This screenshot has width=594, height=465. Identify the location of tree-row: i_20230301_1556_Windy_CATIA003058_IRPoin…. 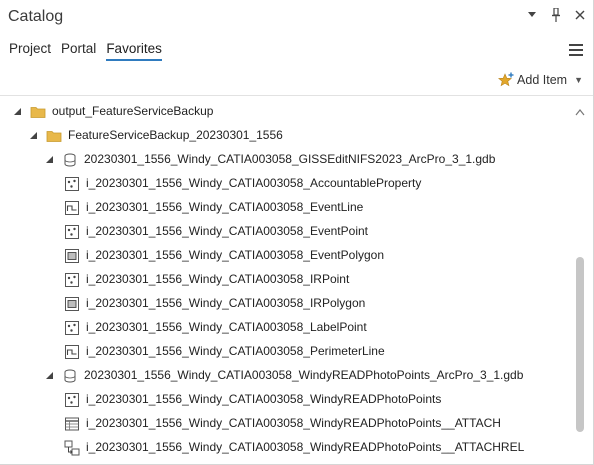
(285, 280).